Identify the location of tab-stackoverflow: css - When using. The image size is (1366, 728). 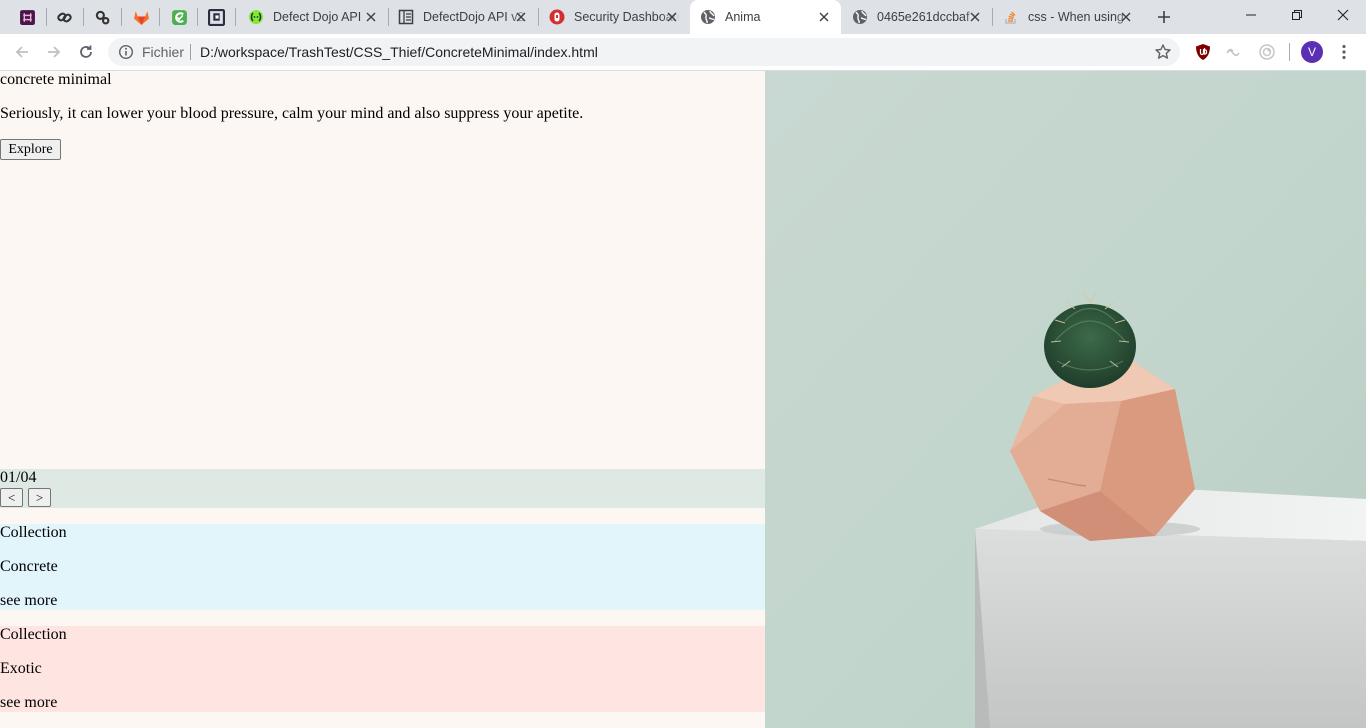
(1068, 17).